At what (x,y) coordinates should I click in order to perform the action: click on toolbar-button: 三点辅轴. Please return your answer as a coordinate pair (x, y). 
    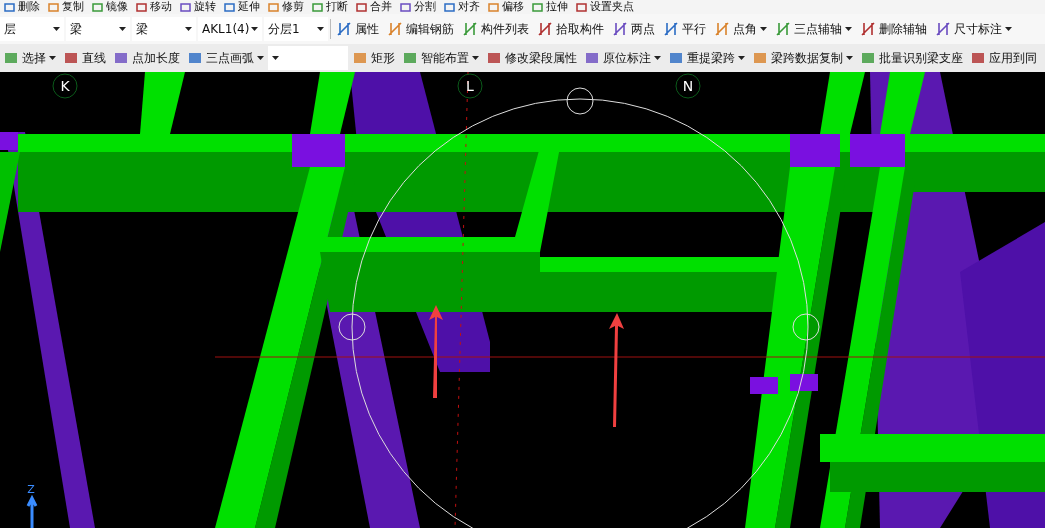
    Looking at the image, I should click on (813, 29).